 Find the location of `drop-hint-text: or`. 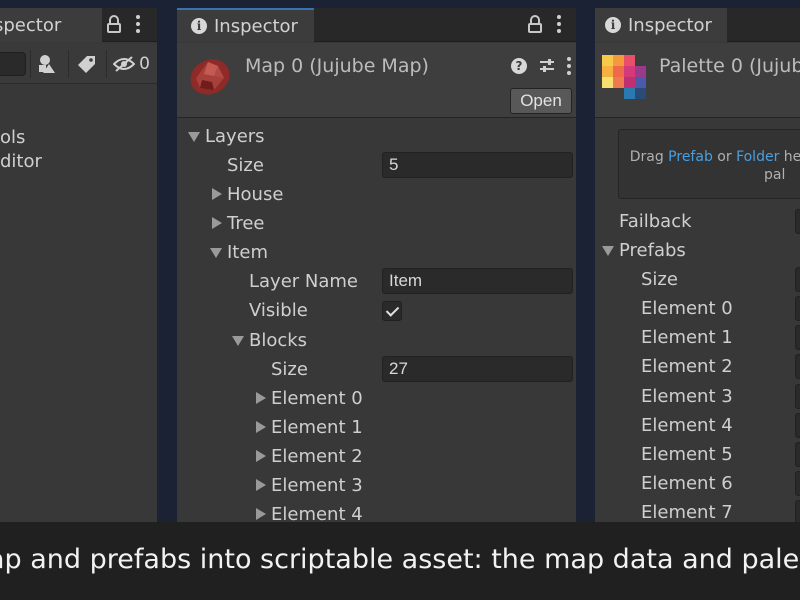

drop-hint-text: or is located at coordinates (724, 157).